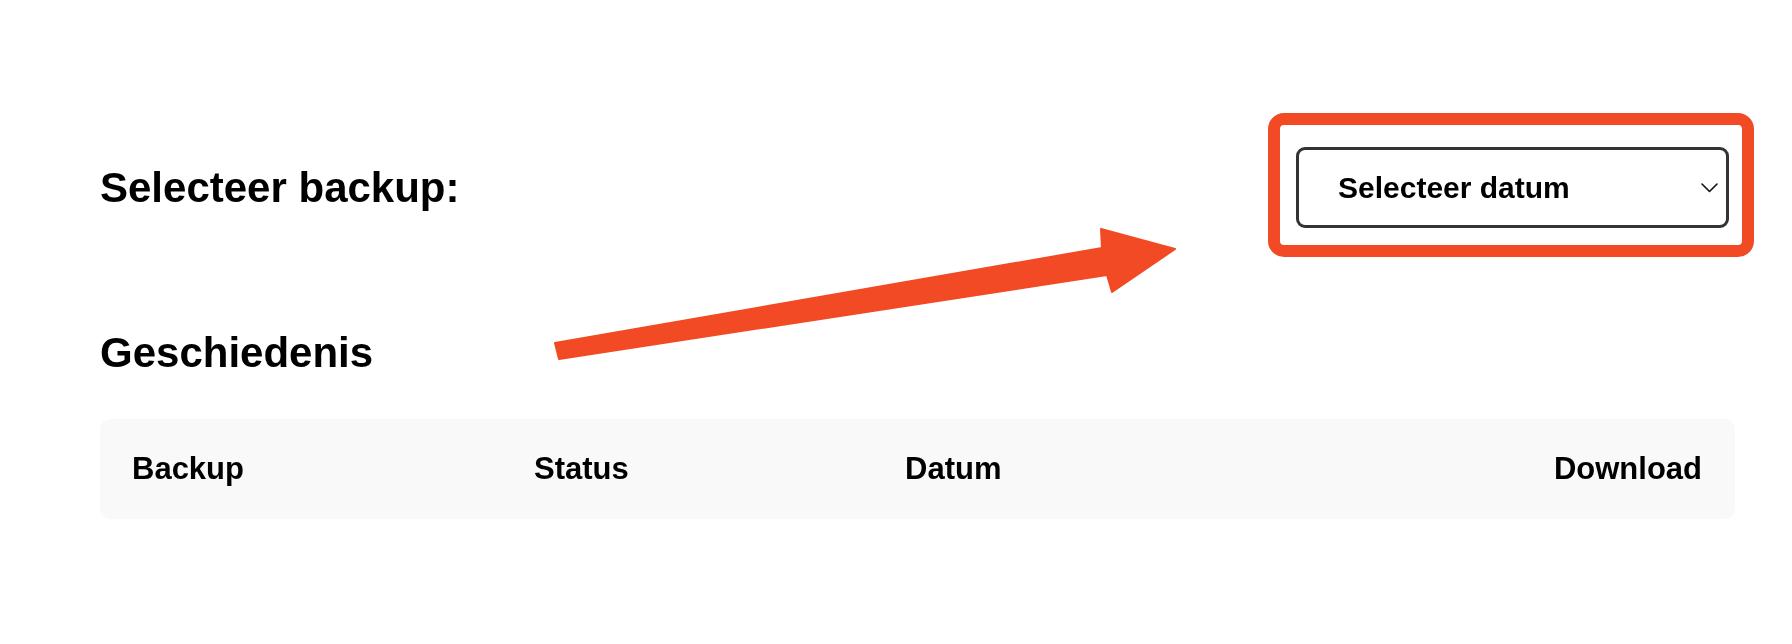 The height and width of the screenshot is (644, 1792). What do you see at coordinates (237, 353) in the screenshot?
I see `section-title: Geschiedenis` at bounding box center [237, 353].